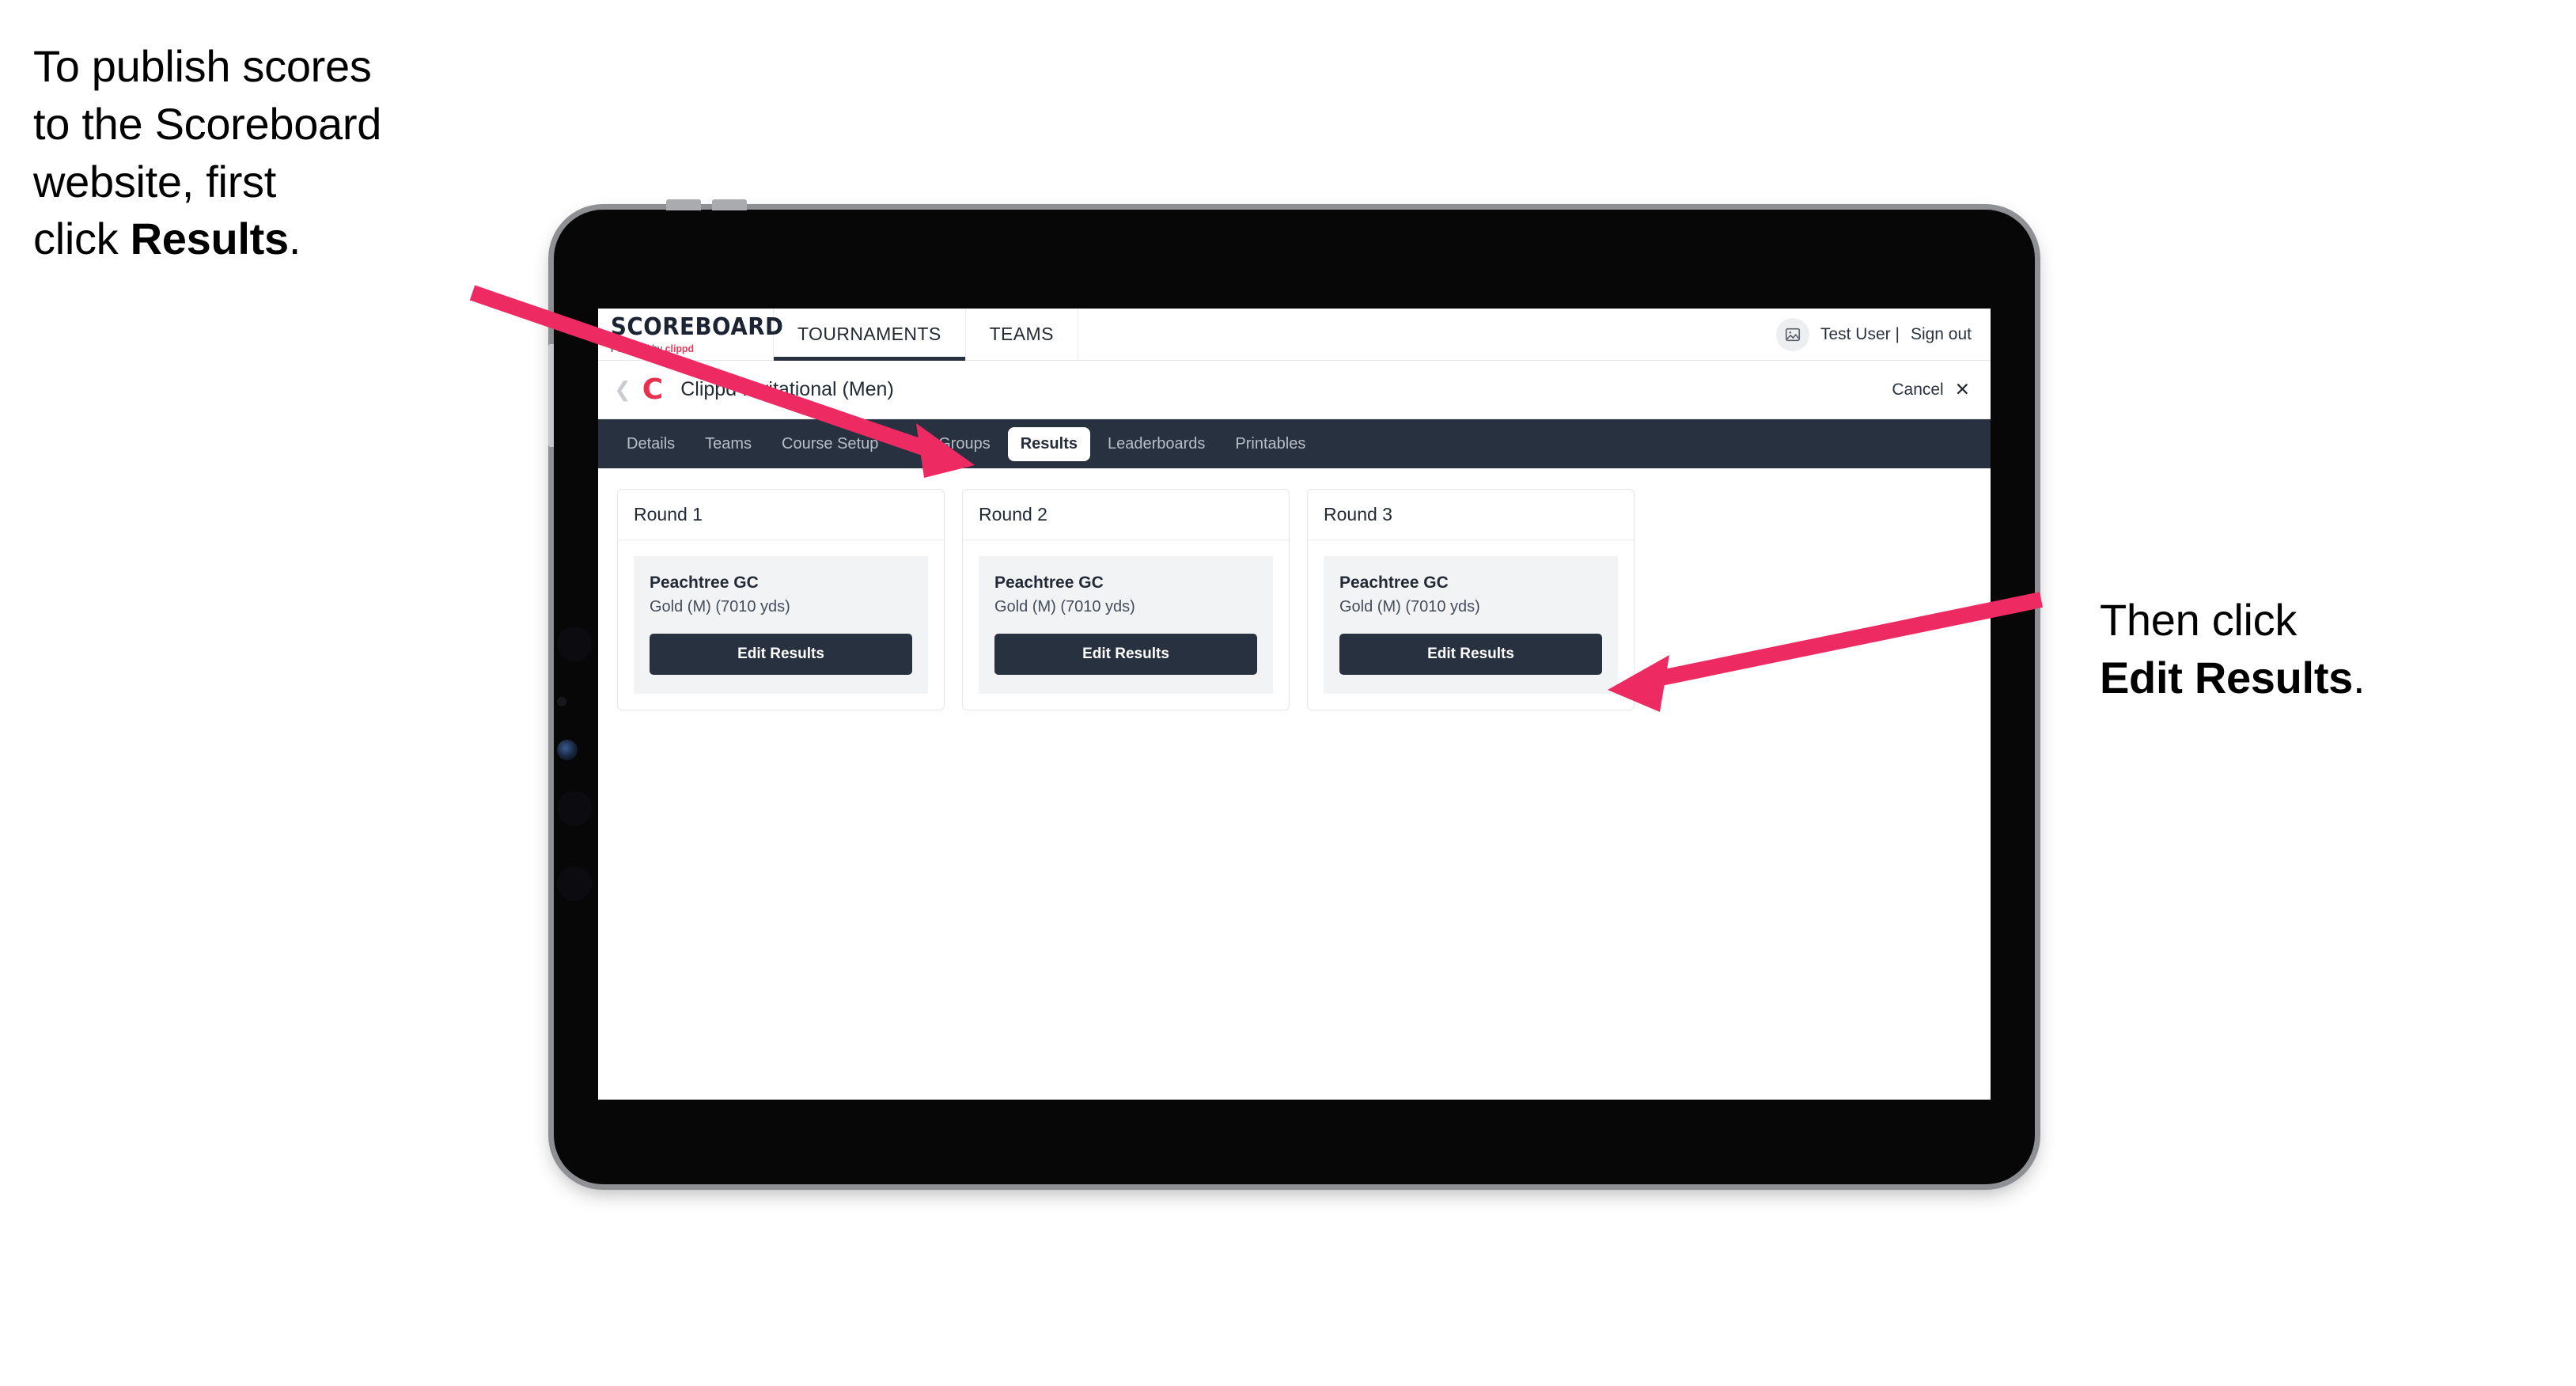  Describe the element at coordinates (781, 515) in the screenshot. I see `round-heading: Round 1` at that location.